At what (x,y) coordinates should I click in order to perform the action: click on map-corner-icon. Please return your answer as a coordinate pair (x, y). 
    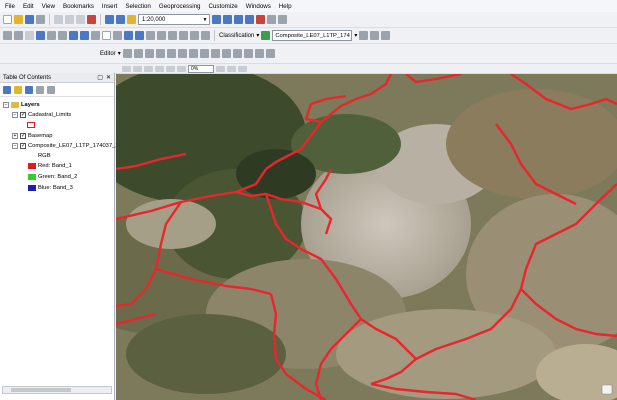
    Looking at the image, I should click on (607, 389).